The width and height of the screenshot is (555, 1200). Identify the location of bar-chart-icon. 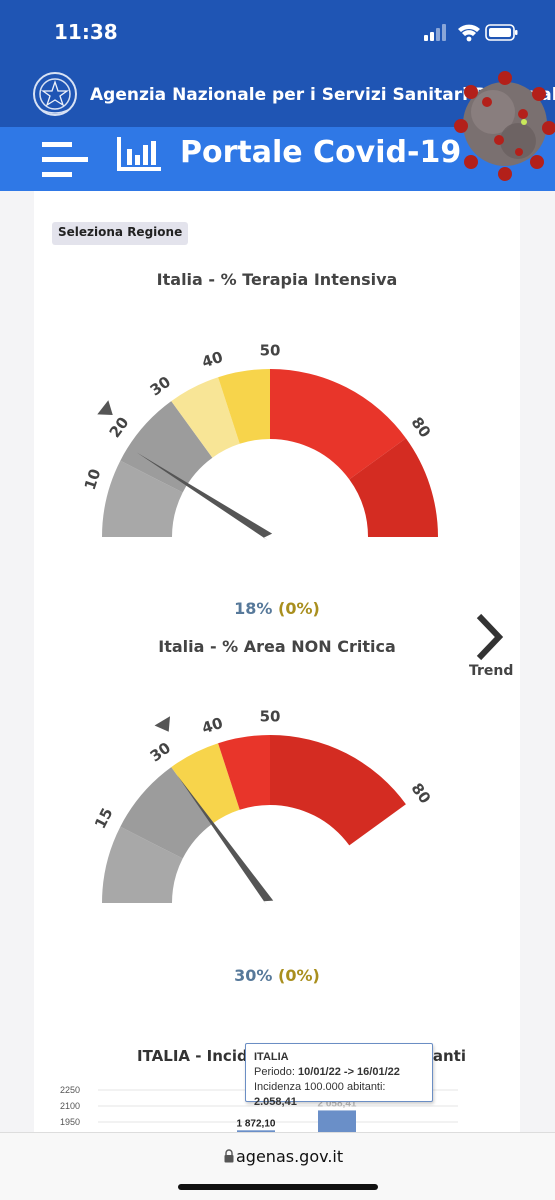
(140, 156).